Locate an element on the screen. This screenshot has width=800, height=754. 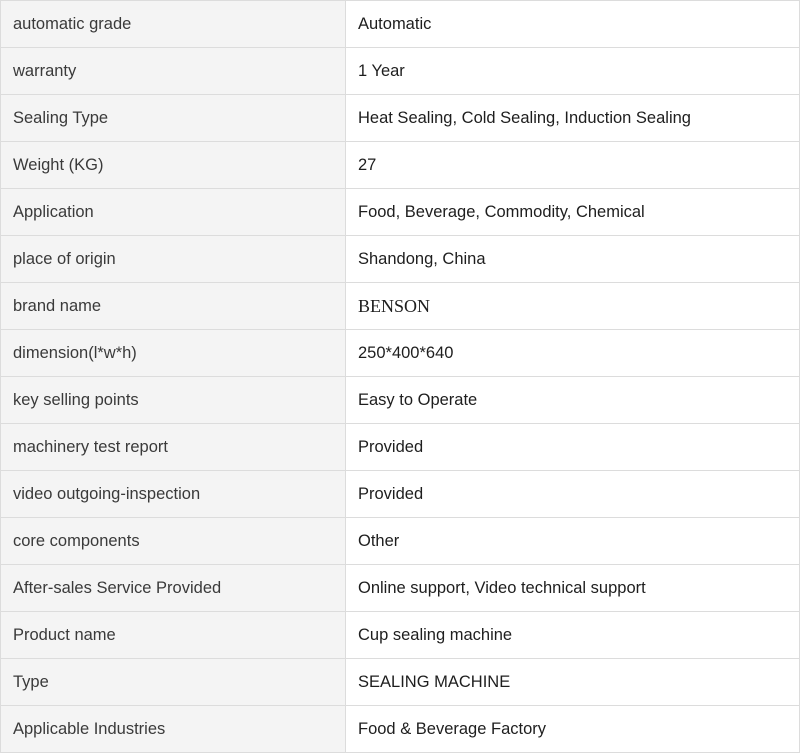
spec-value: 250*400*640 is located at coordinates (572, 353).